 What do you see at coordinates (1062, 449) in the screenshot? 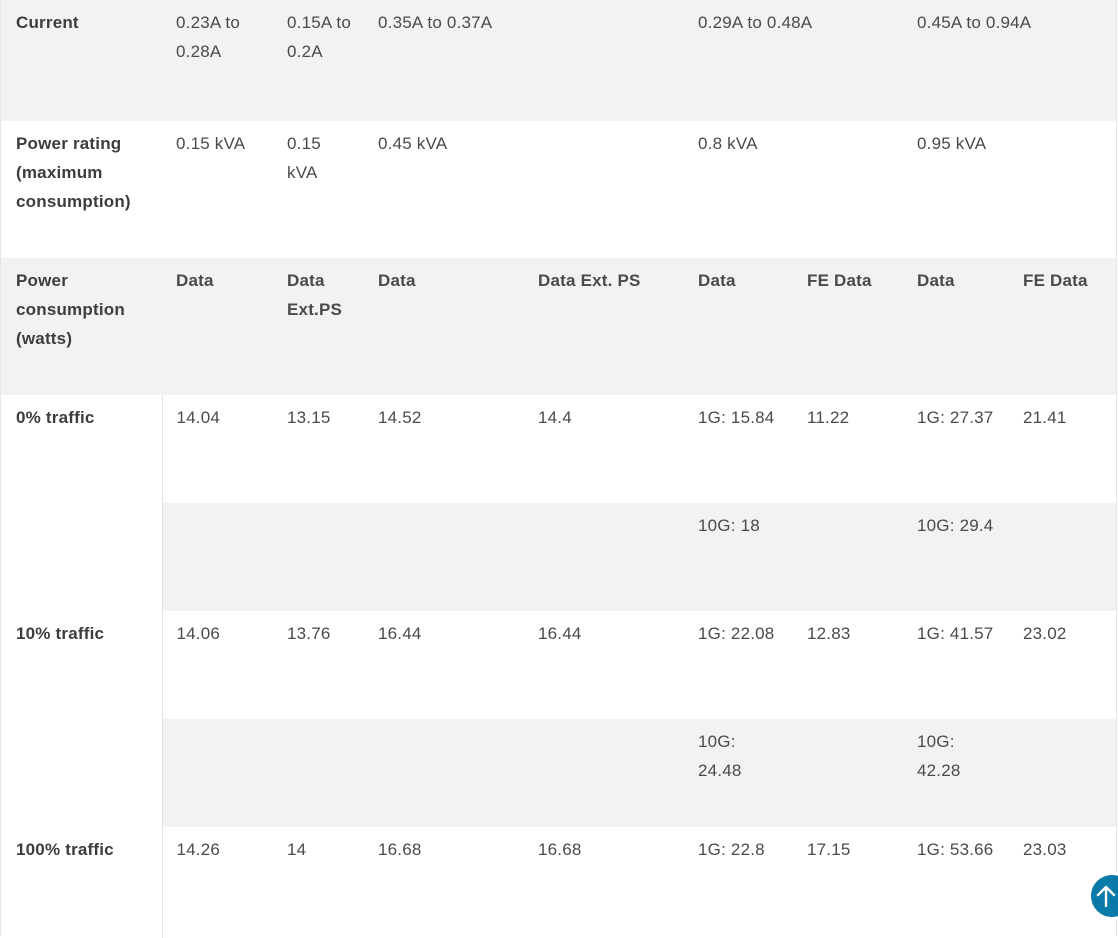
I see `table-cell: 21.41` at bounding box center [1062, 449].